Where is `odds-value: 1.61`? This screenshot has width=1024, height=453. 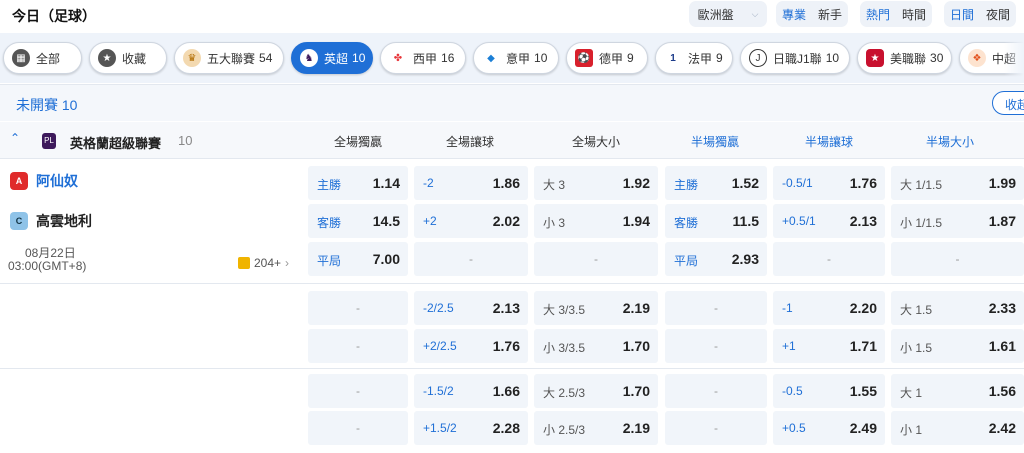 odds-value: 1.61 is located at coordinates (1002, 346).